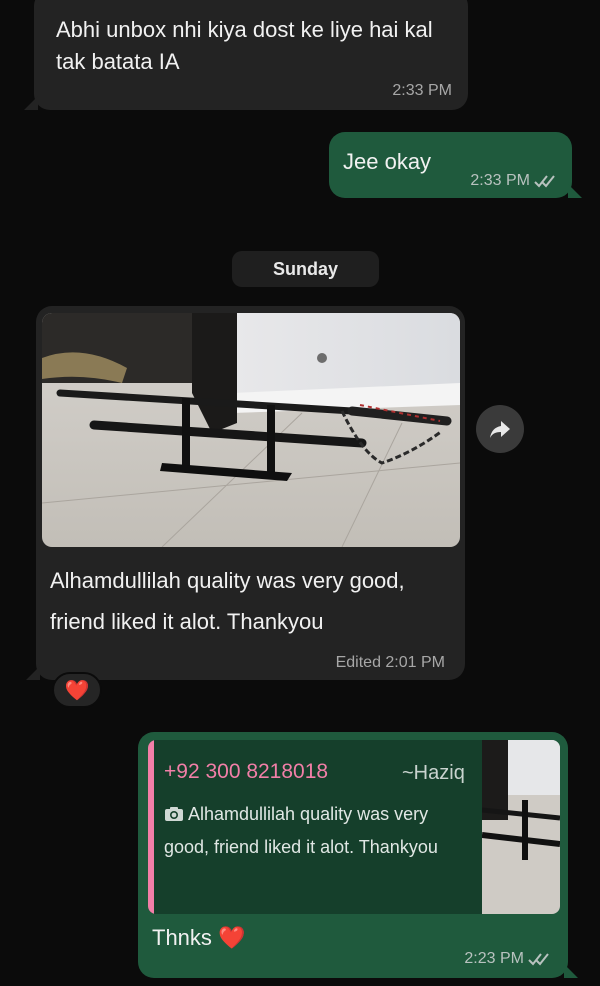 The image size is (600, 986). What do you see at coordinates (390, 662) in the screenshot?
I see `message-time: Edited 2:01 PM` at bounding box center [390, 662].